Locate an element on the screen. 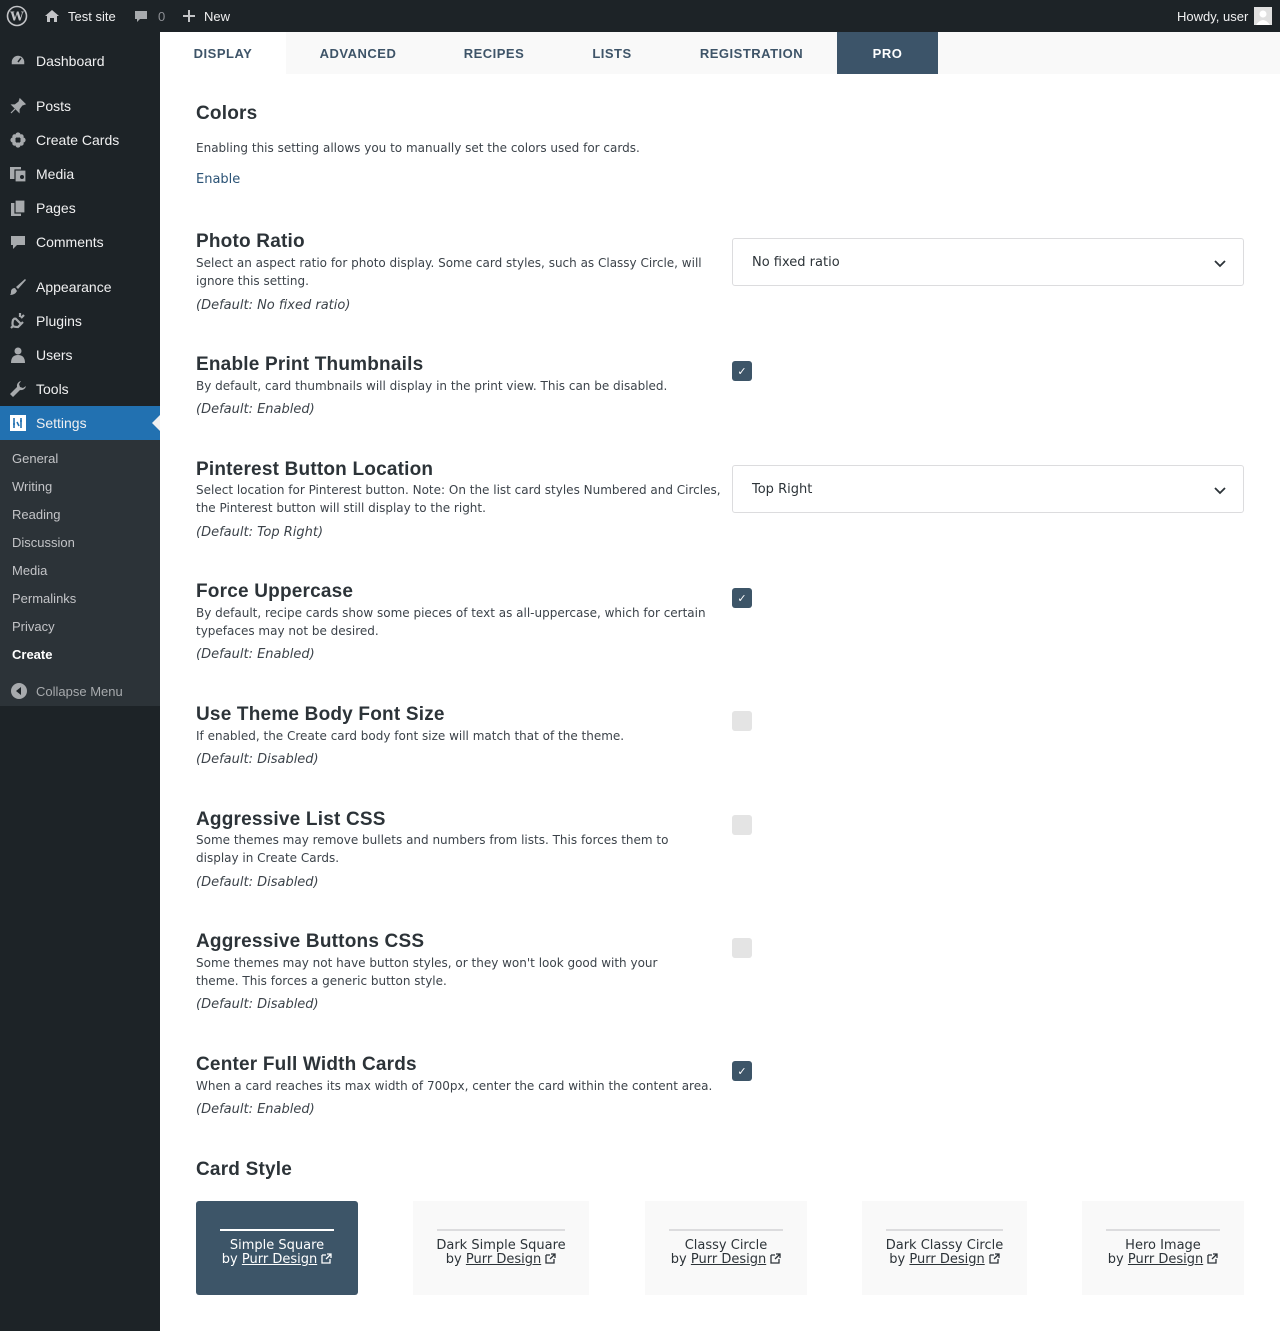  greeting: Howdy, user is located at coordinates (1213, 16).